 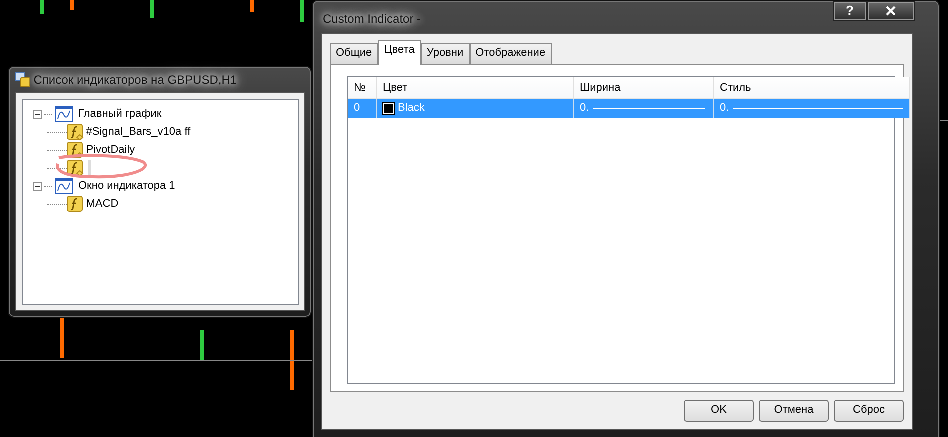 I want to click on tab: Уровни, so click(x=445, y=53).